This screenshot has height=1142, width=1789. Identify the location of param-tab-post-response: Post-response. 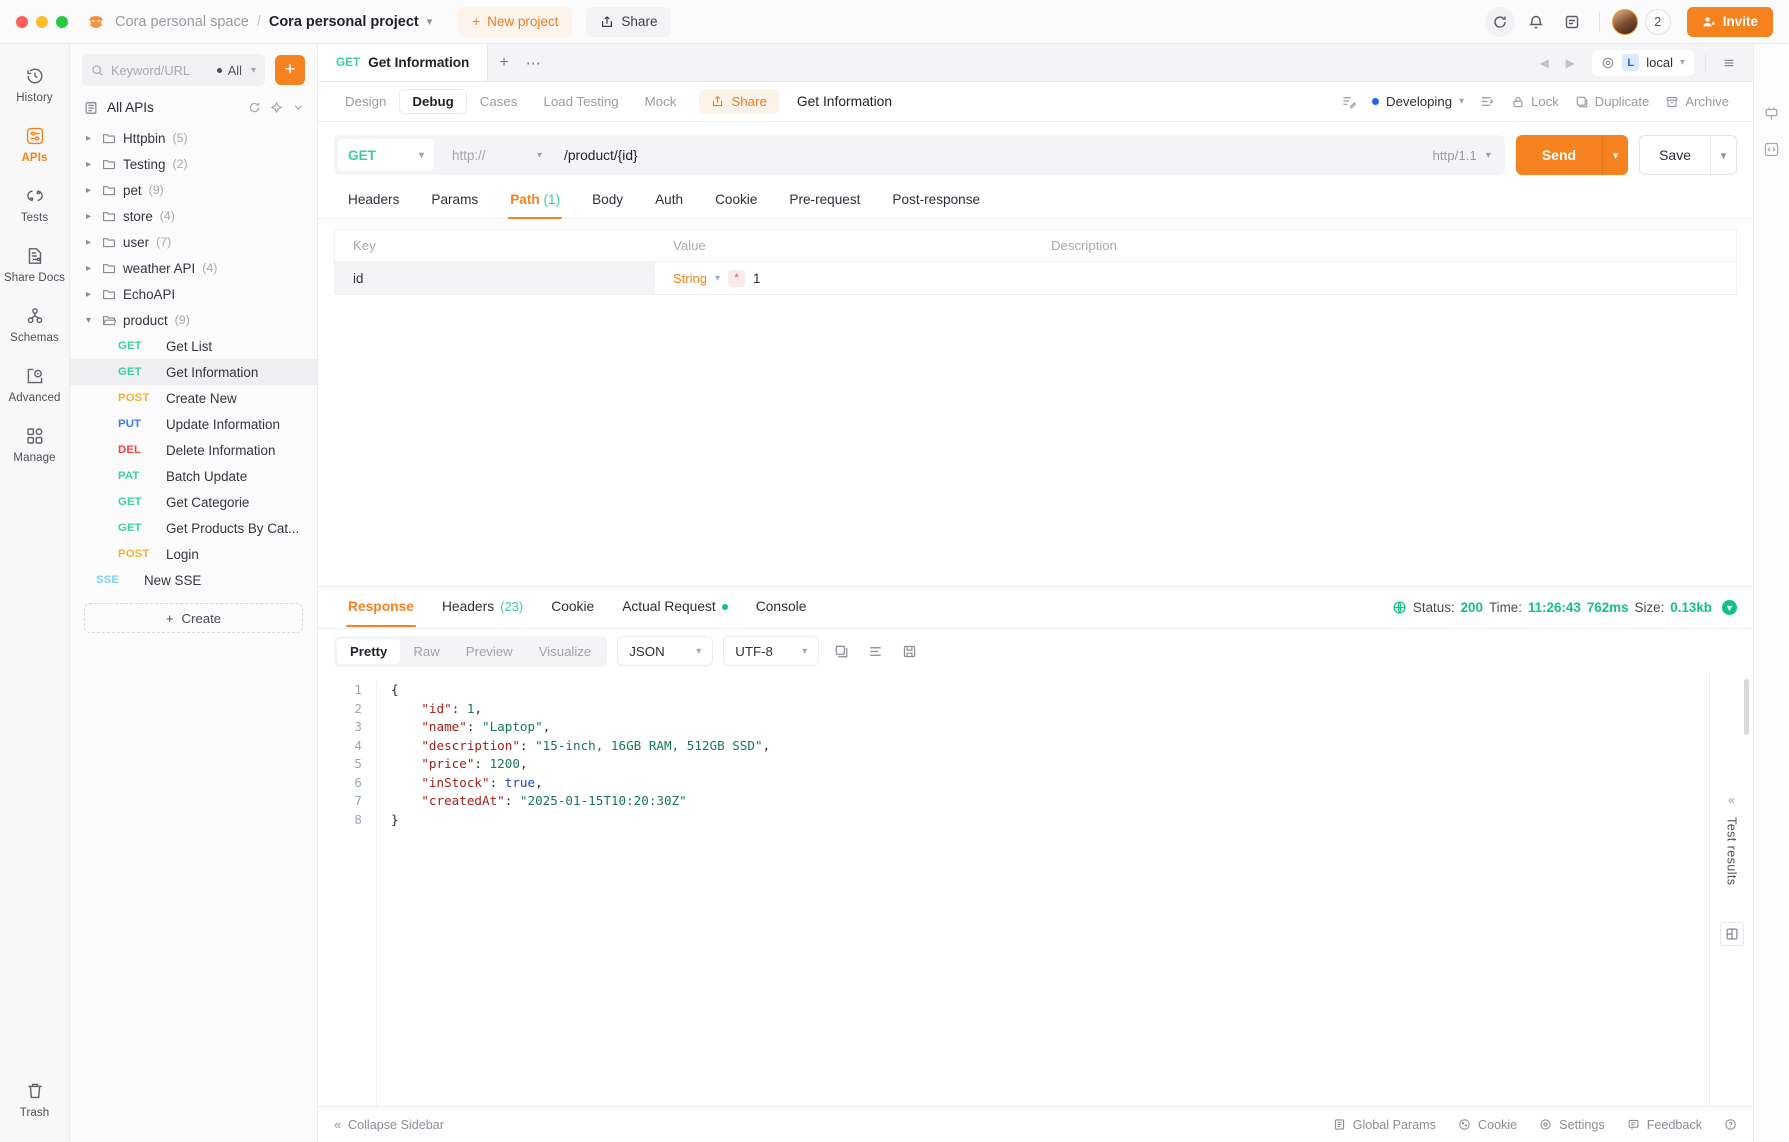
(936, 201).